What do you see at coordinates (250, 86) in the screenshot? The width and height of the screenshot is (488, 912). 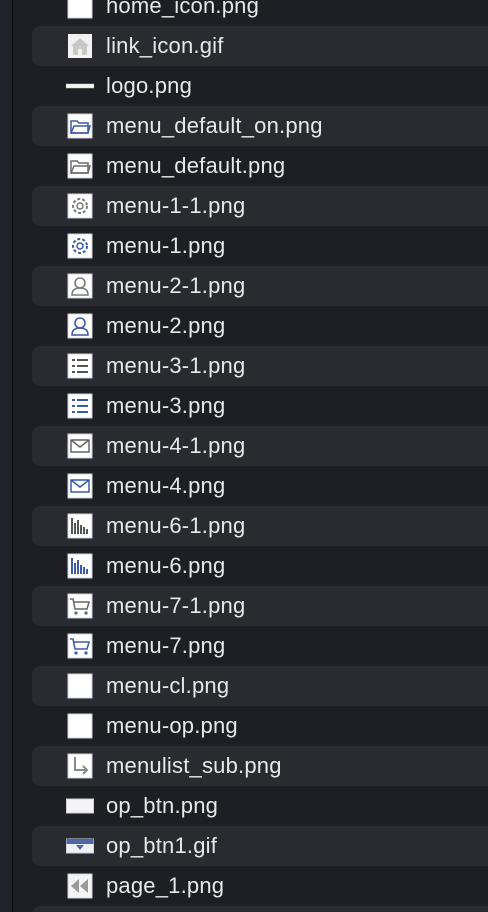 I see `file-row: logo.png` at bounding box center [250, 86].